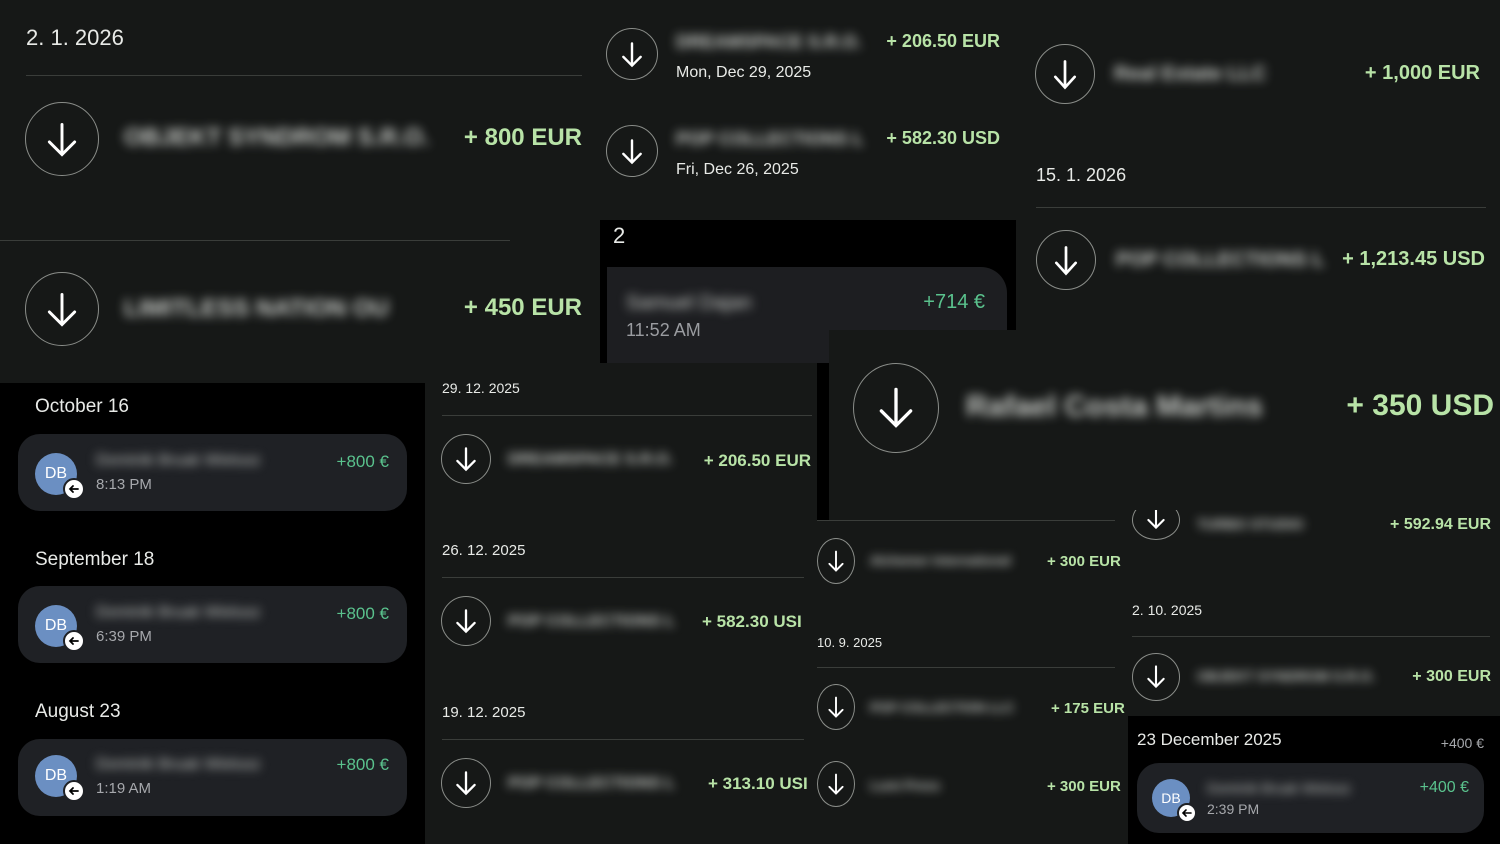 The width and height of the screenshot is (1500, 844). Describe the element at coordinates (758, 783) in the screenshot. I see `transaction-amount: + 313.10 USI` at that location.